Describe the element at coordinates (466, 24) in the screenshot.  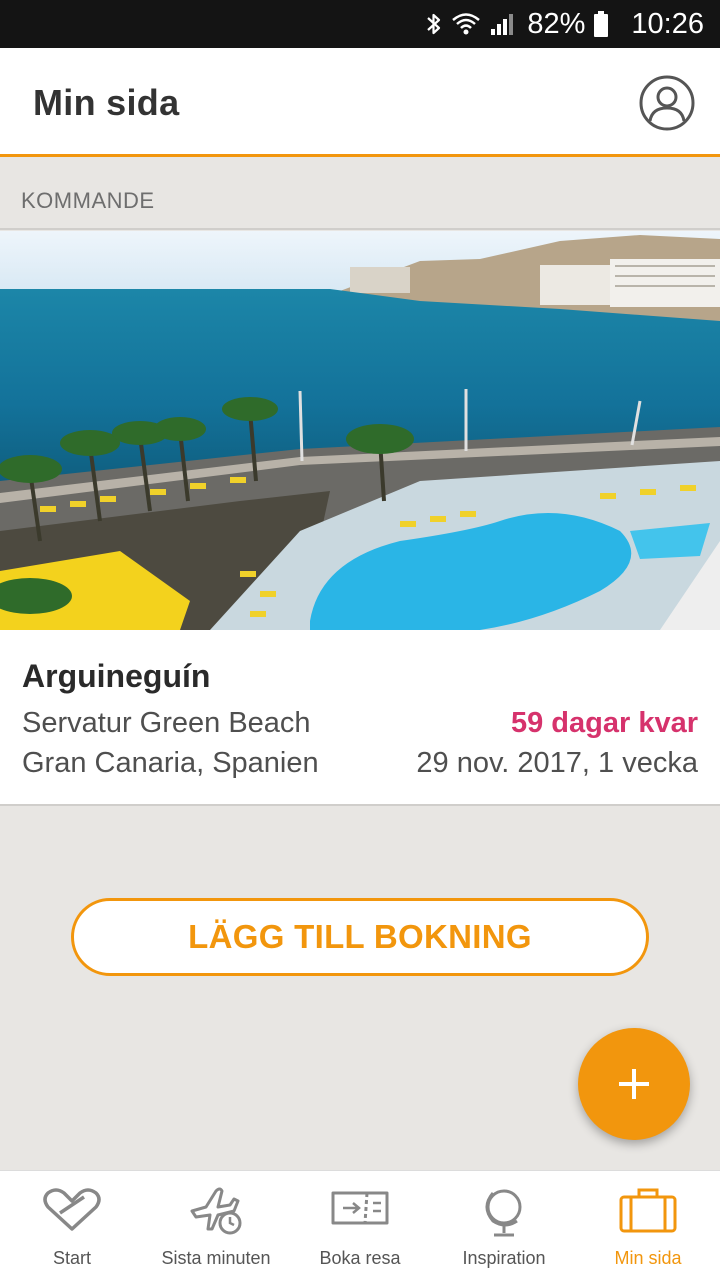
I see `wifi-icon` at that location.